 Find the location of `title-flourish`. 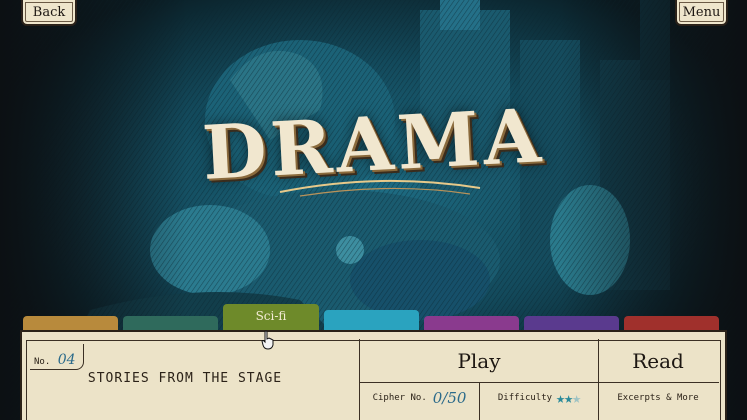

title-flourish is located at coordinates (380, 188).